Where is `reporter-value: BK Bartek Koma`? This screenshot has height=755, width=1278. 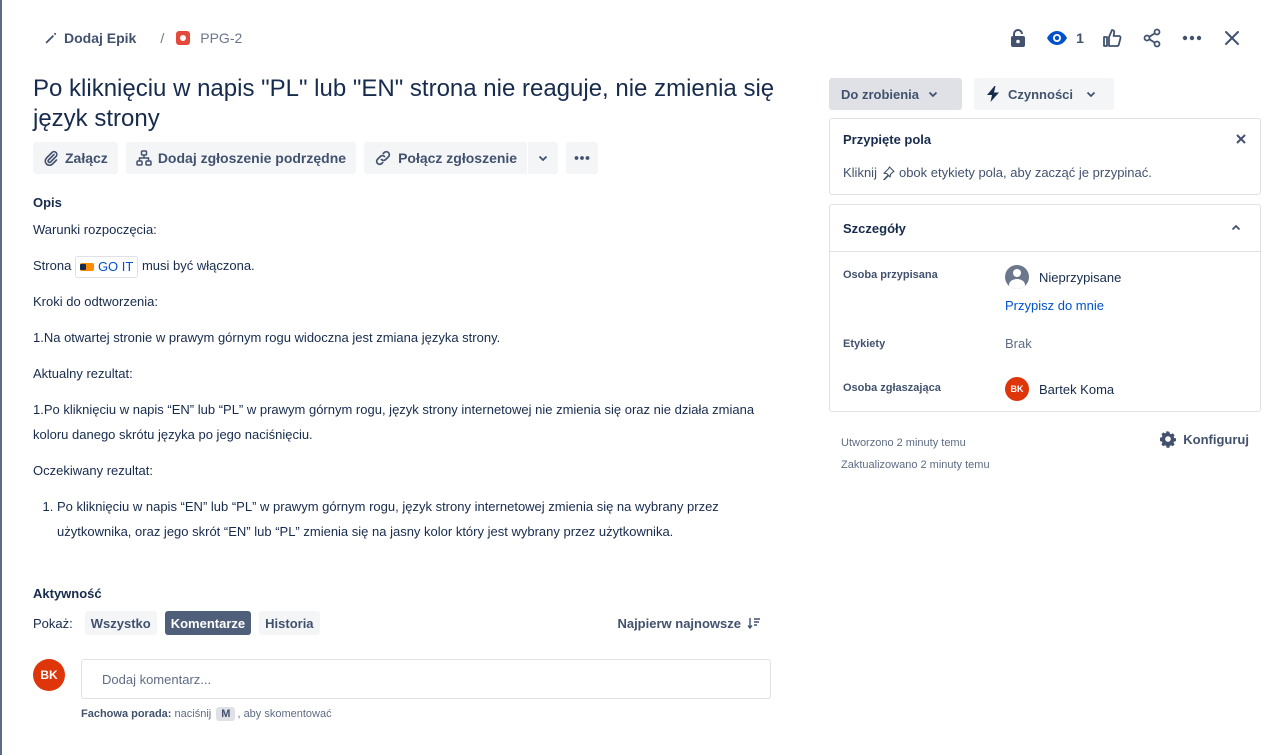
reporter-value: BK Bartek Koma is located at coordinates (1059, 389).